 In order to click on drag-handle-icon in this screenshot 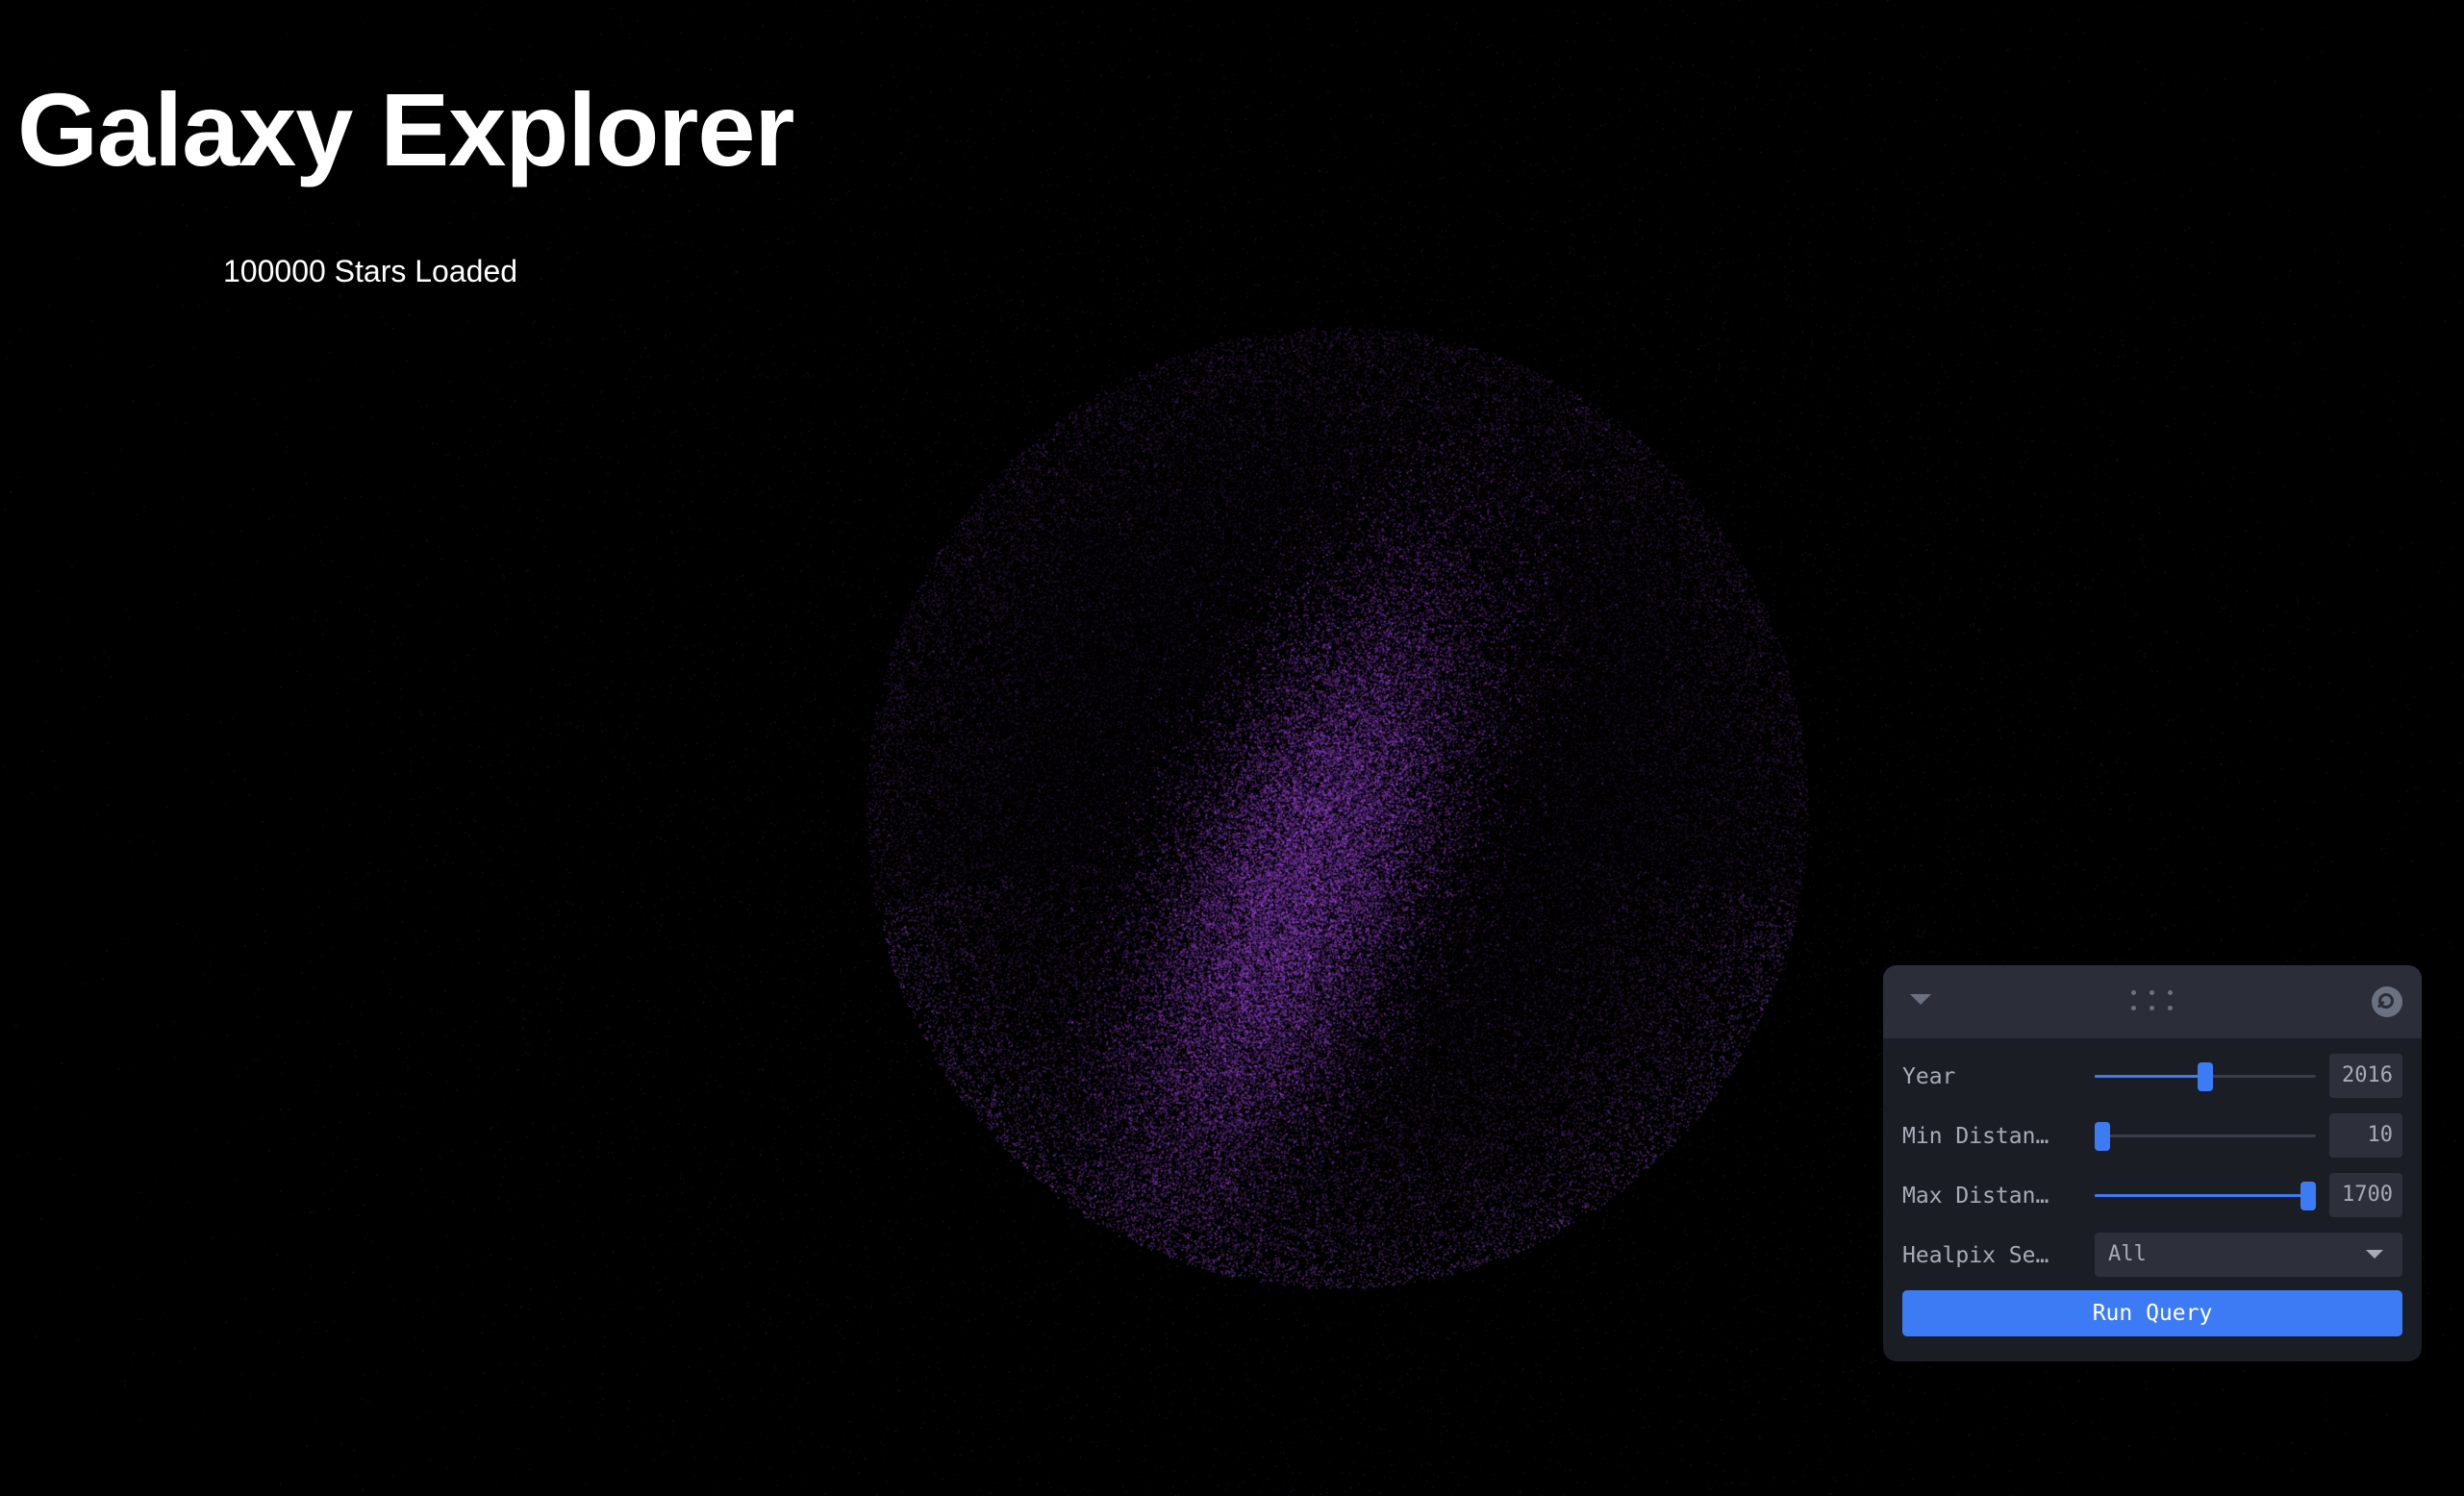, I will do `click(2152, 1001)`.